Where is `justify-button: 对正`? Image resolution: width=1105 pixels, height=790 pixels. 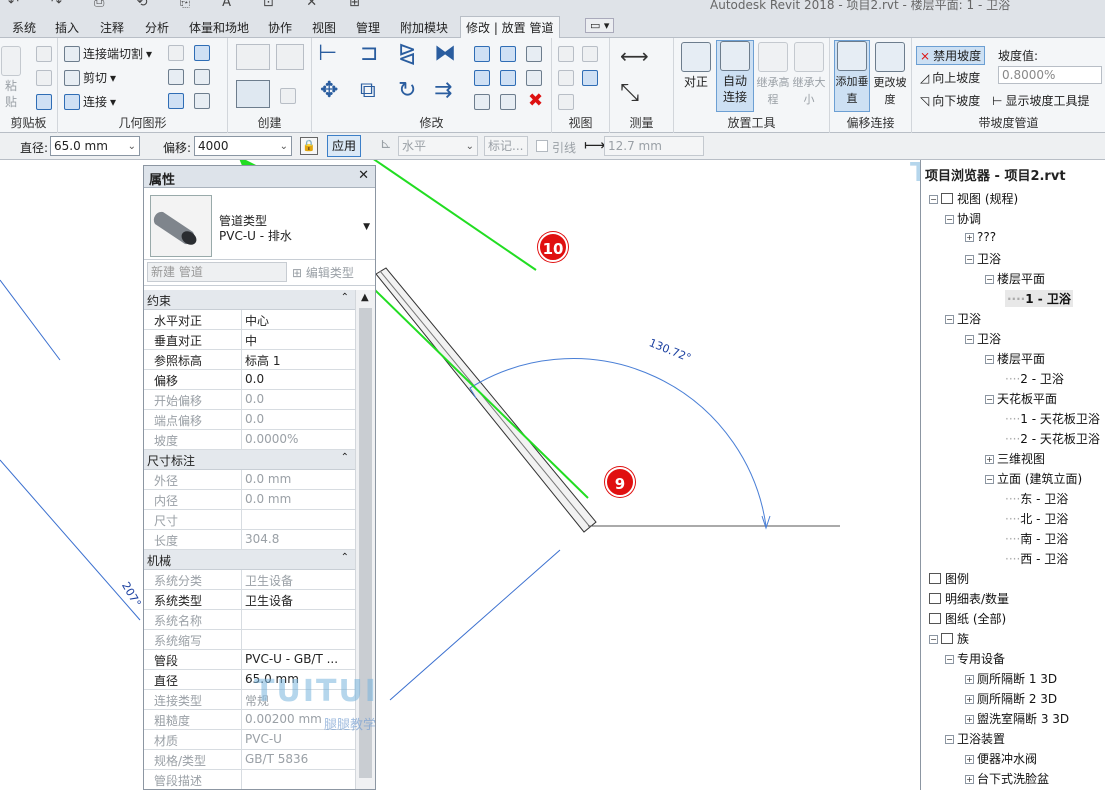
justify-button: 对正 is located at coordinates (696, 66).